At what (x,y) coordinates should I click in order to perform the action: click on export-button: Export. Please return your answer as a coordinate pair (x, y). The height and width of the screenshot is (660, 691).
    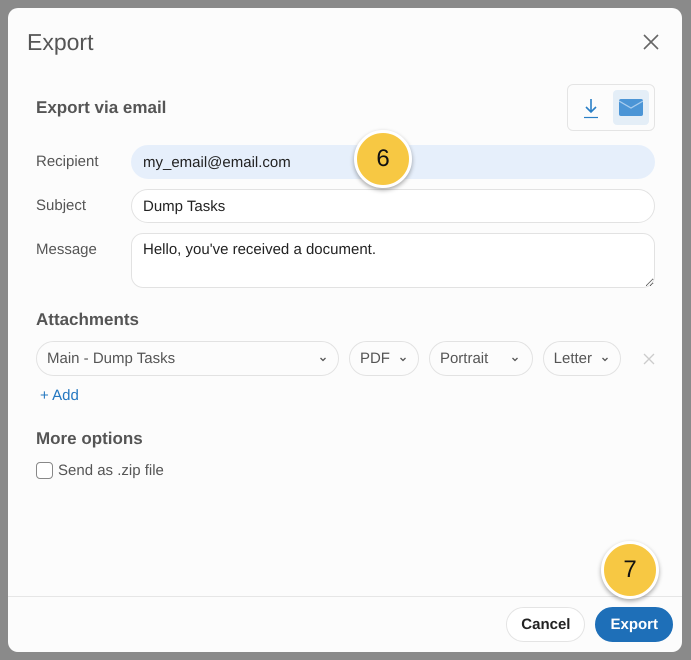
    Looking at the image, I should click on (634, 624).